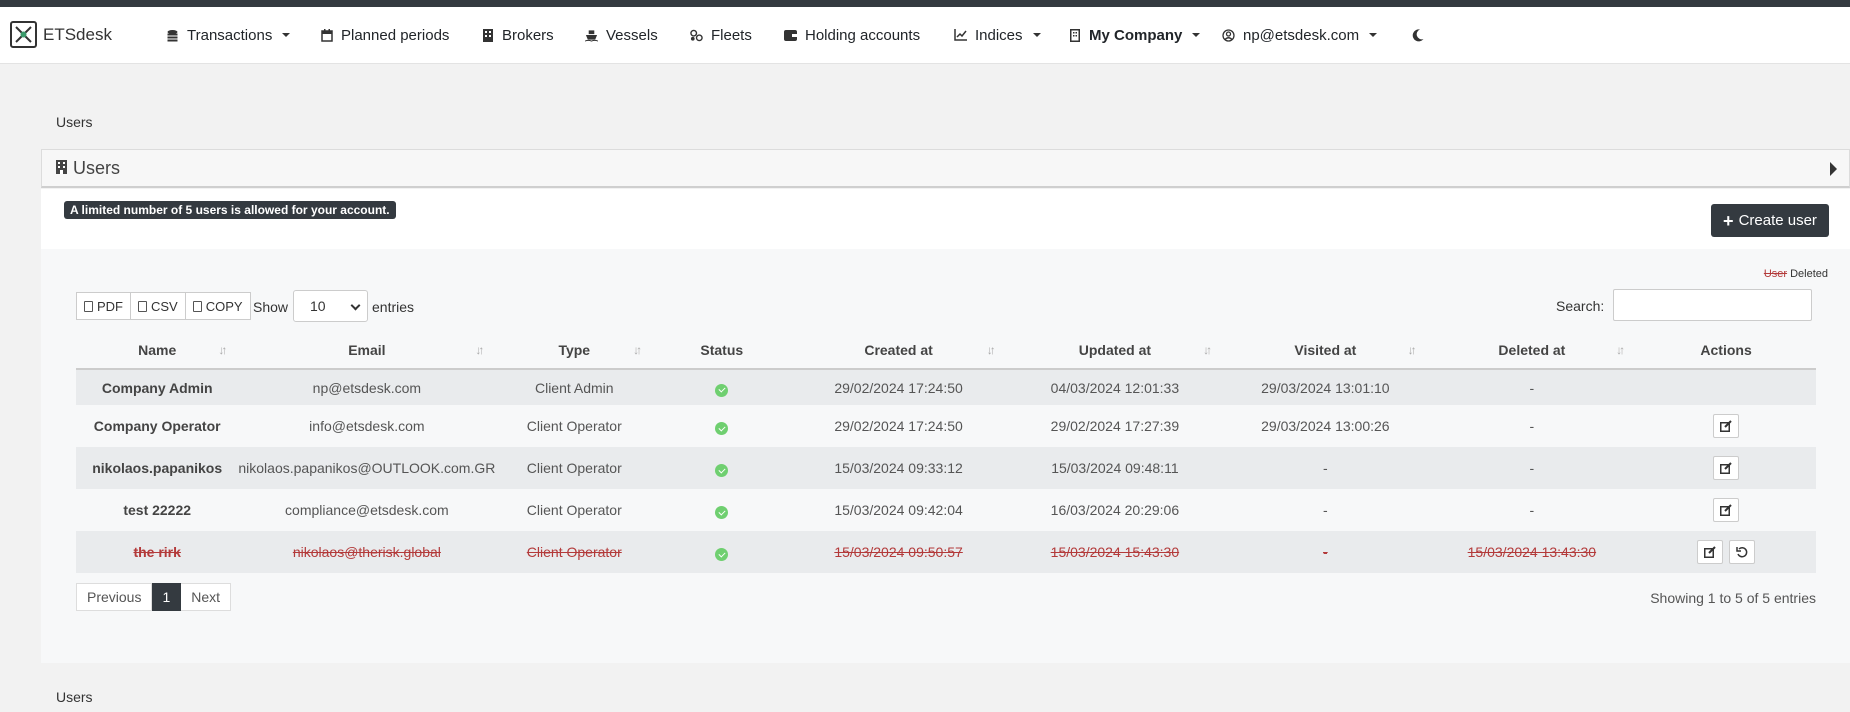 This screenshot has width=1850, height=712. Describe the element at coordinates (1115, 350) in the screenshot. I see `col-header-updated: Updated at ↓↑` at that location.